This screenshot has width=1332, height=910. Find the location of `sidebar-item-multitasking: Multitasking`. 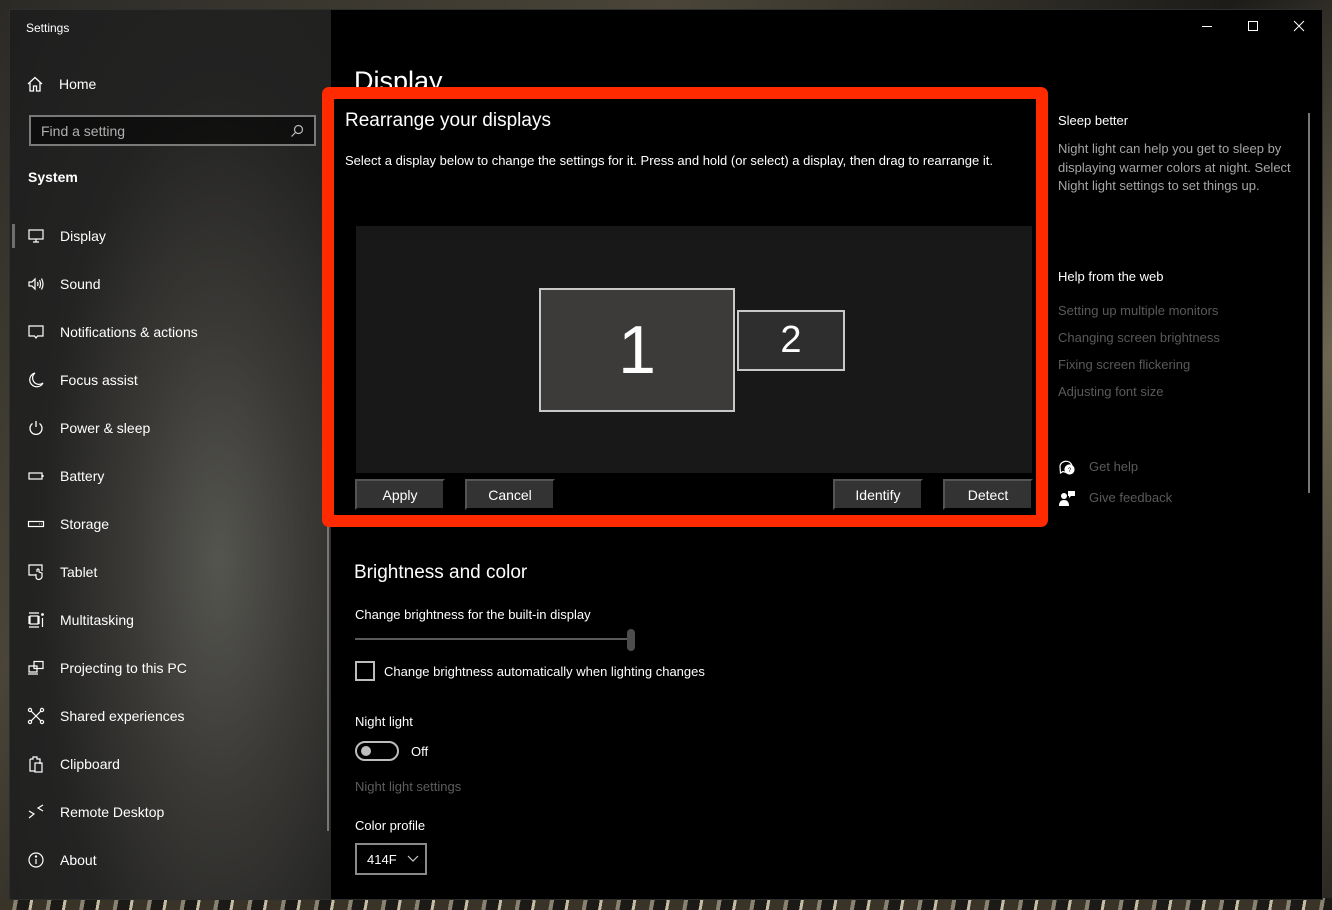

sidebar-item-multitasking: Multitasking is located at coordinates (170, 620).